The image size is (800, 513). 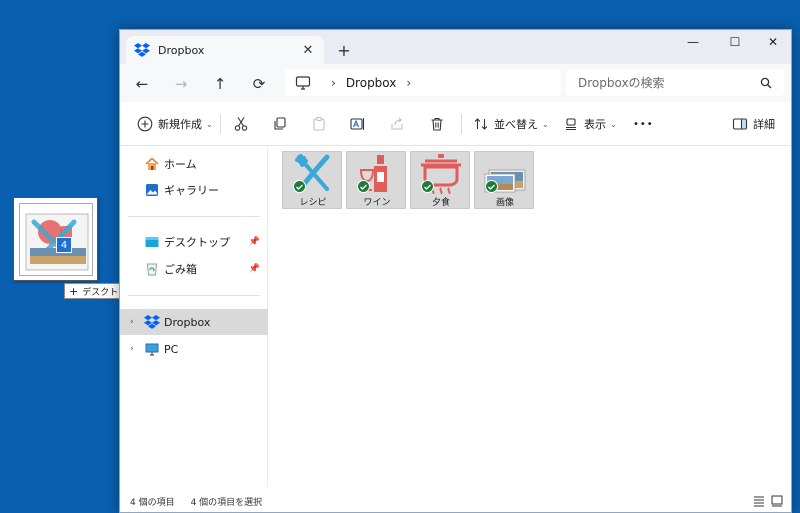 I want to click on forward-arrow-icon: →, so click(x=181, y=84).